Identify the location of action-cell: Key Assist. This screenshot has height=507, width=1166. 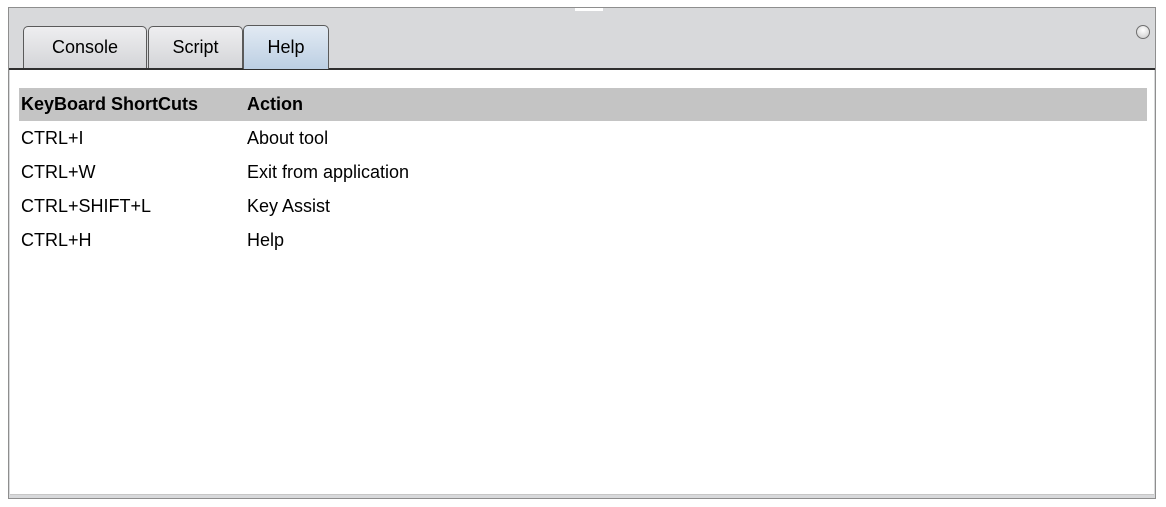
(289, 205).